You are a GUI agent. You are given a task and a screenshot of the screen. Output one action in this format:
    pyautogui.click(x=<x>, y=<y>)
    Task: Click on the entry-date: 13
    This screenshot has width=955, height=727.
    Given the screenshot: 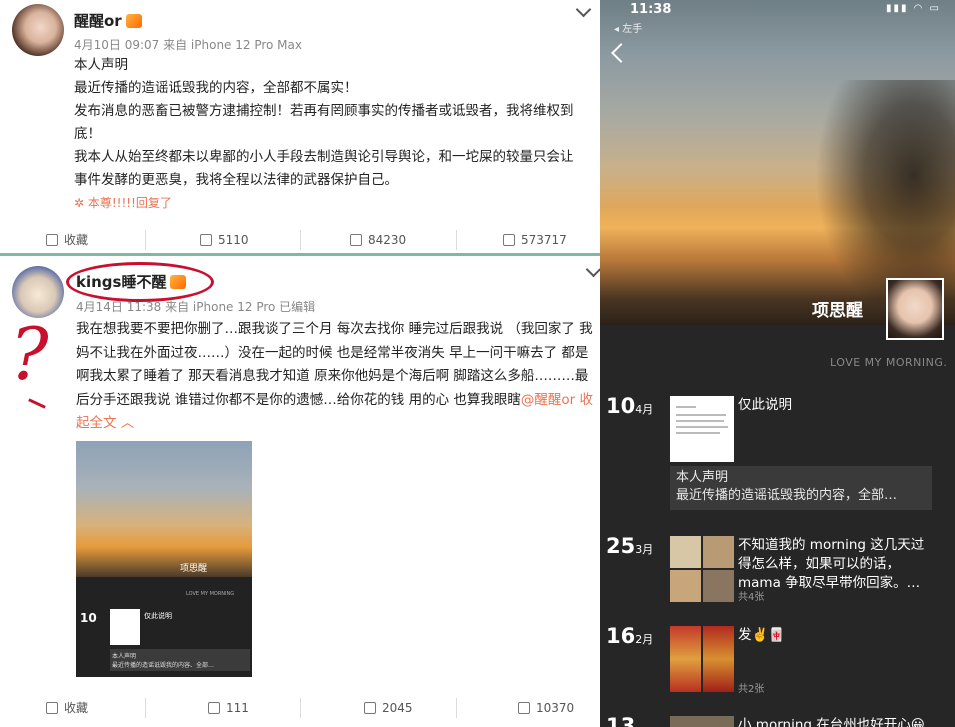 What is the action you would take?
    pyautogui.click(x=621, y=720)
    